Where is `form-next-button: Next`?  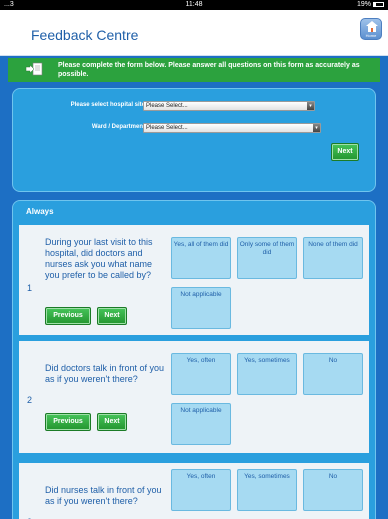 form-next-button: Next is located at coordinates (345, 152).